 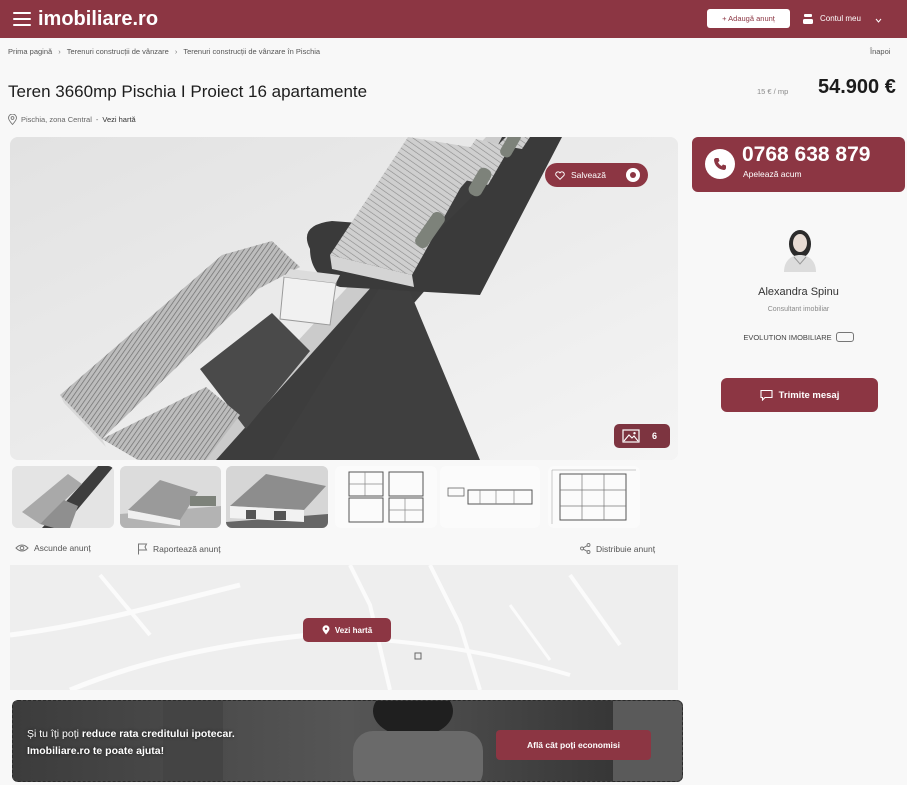 I want to click on report-listing-action: Raportează anunț, so click(x=179, y=549).